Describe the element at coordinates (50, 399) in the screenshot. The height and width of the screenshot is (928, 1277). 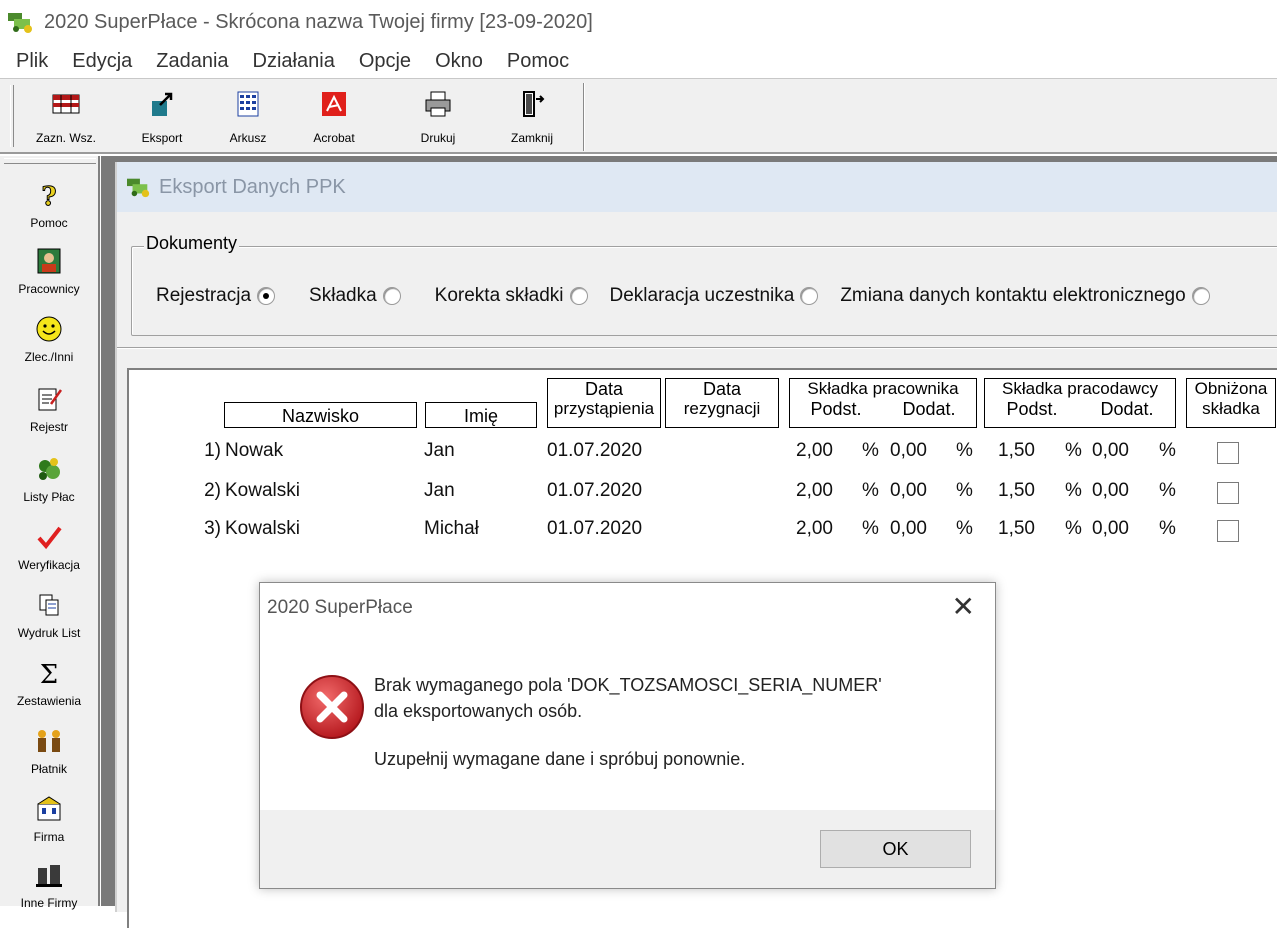
I see `register-icon` at that location.